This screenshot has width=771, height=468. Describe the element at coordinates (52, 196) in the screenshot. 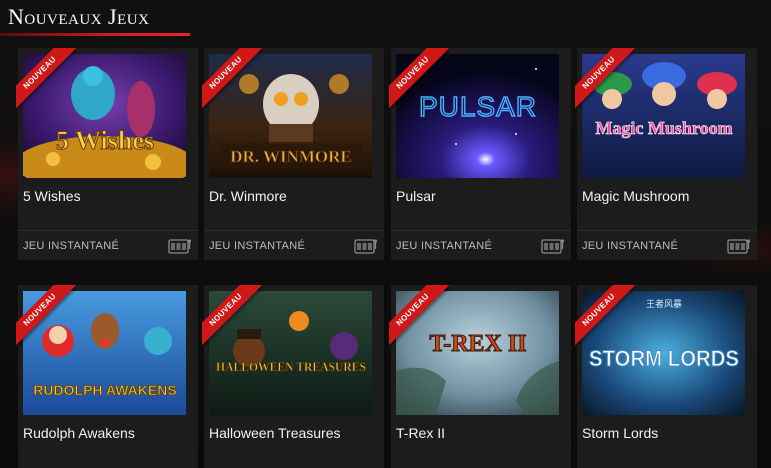

I see `game-title: 5 Wishes` at that location.